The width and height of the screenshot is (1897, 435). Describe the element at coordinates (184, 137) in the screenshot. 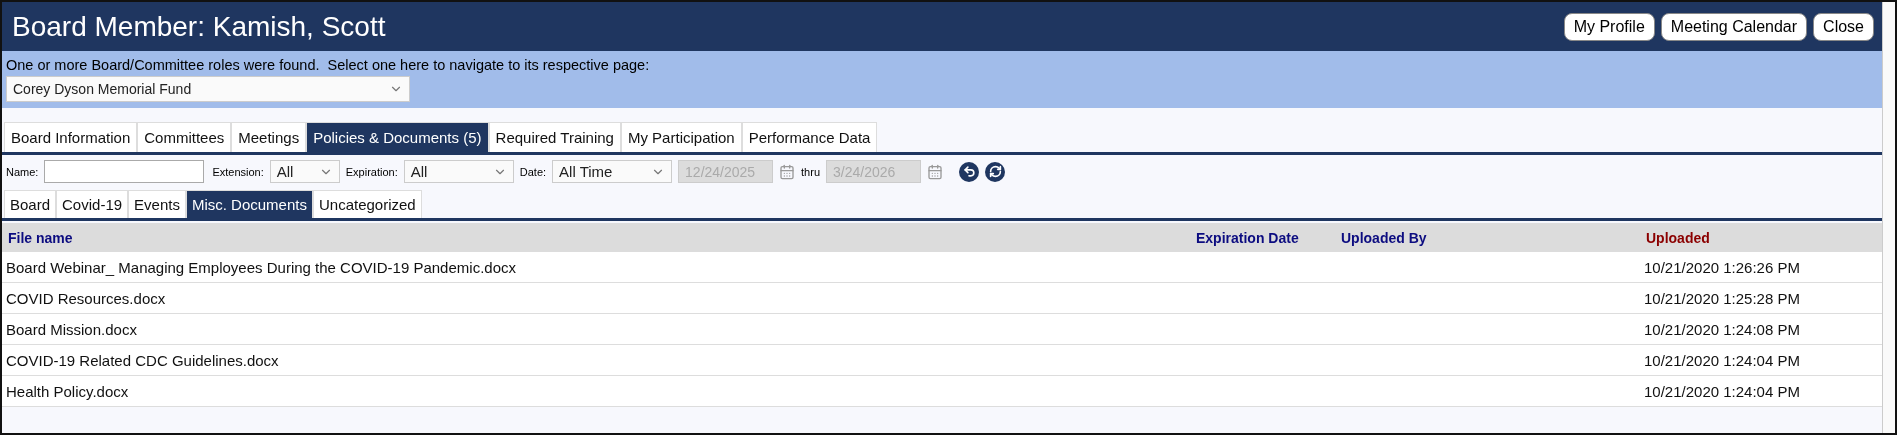

I see `tab: Committees` at that location.